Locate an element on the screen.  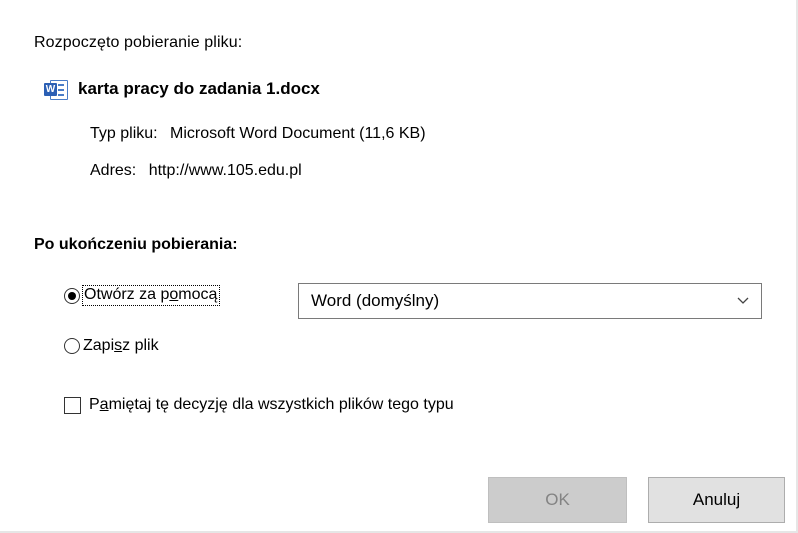
open-with-option: Otwórz za pomocą is located at coordinates (142, 295).